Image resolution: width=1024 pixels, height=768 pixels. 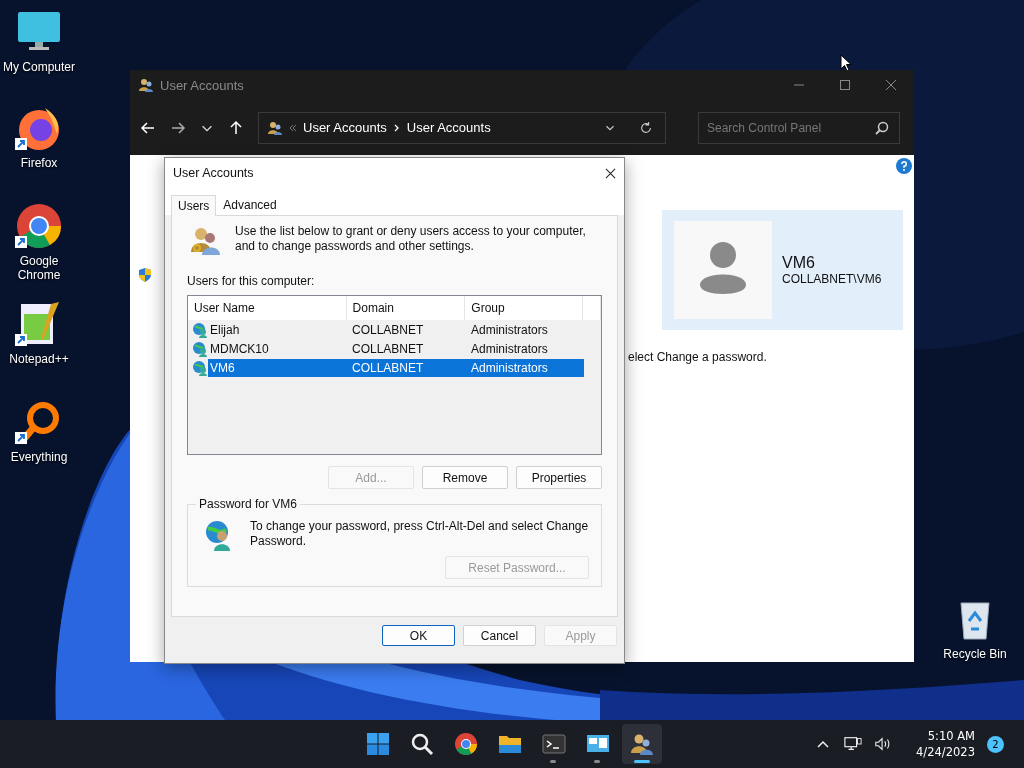 What do you see at coordinates (396, 127) in the screenshot?
I see `chevron-right-icon` at bounding box center [396, 127].